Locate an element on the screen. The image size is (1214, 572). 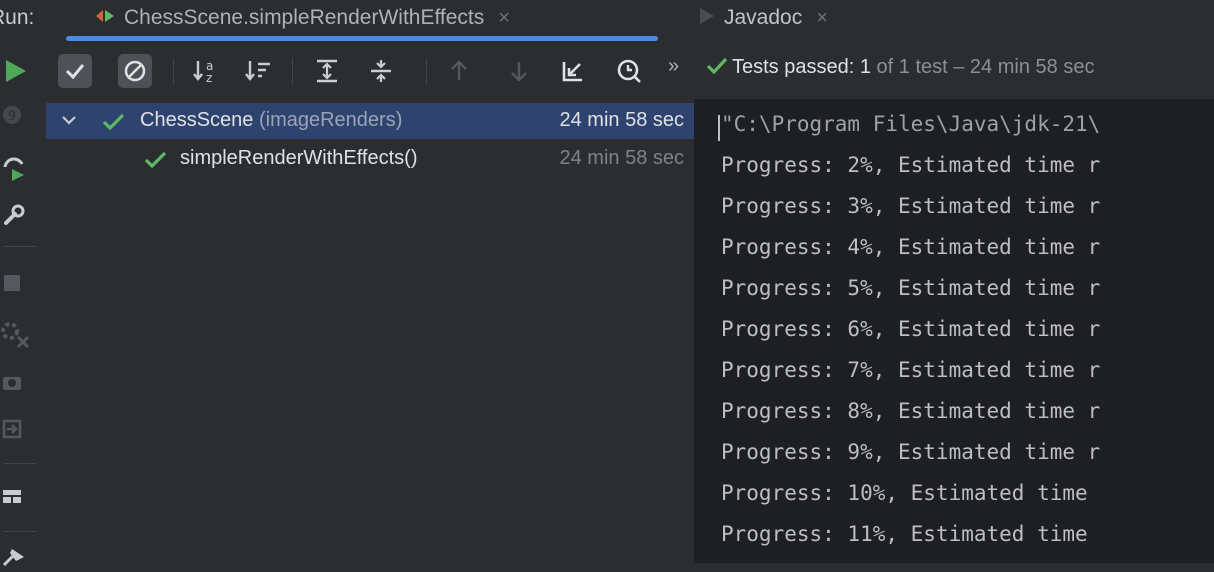
svg-text: z is located at coordinates (209, 77).